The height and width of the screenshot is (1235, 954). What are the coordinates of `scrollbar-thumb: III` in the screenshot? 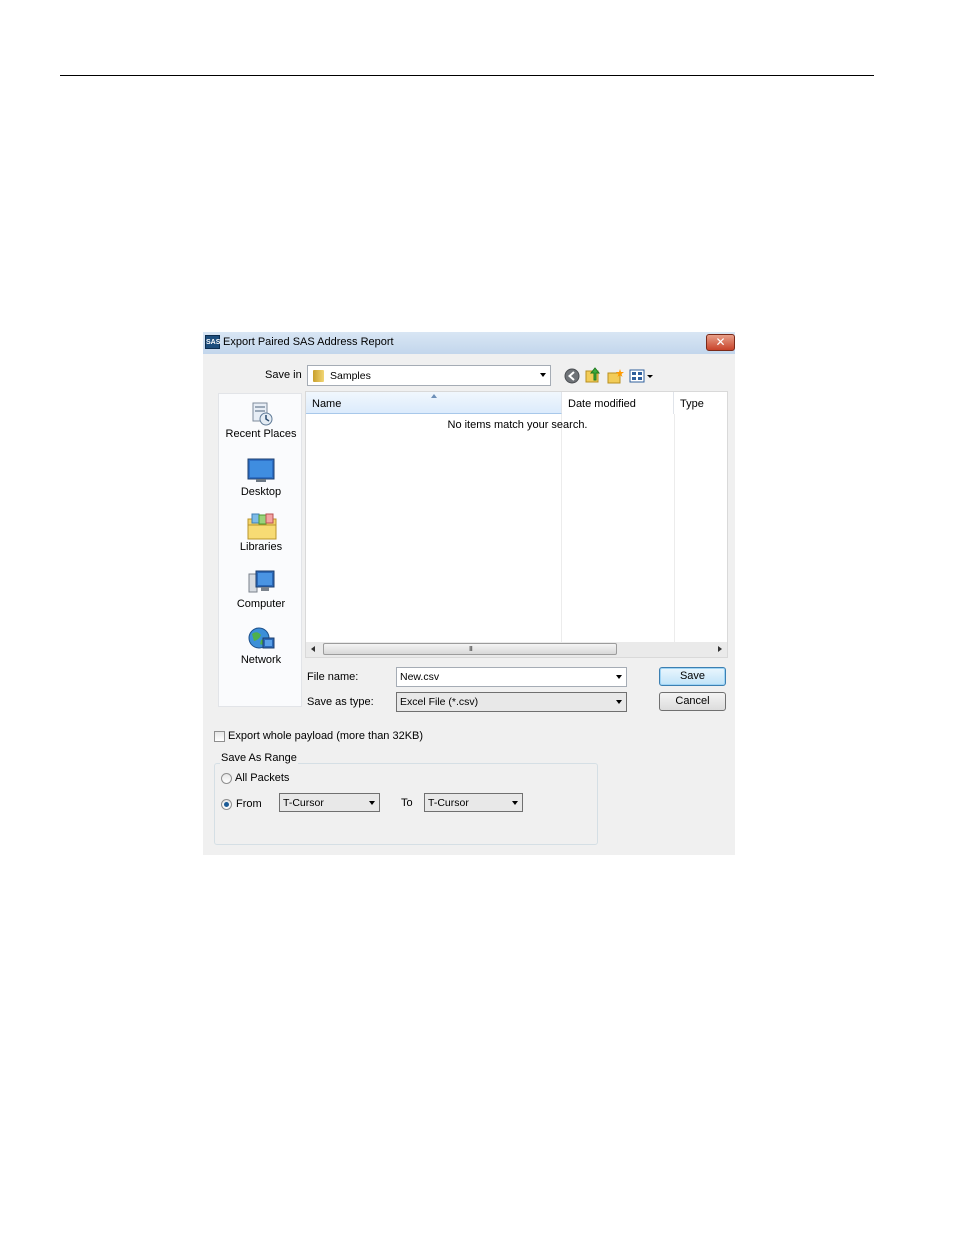 It's located at (470, 649).